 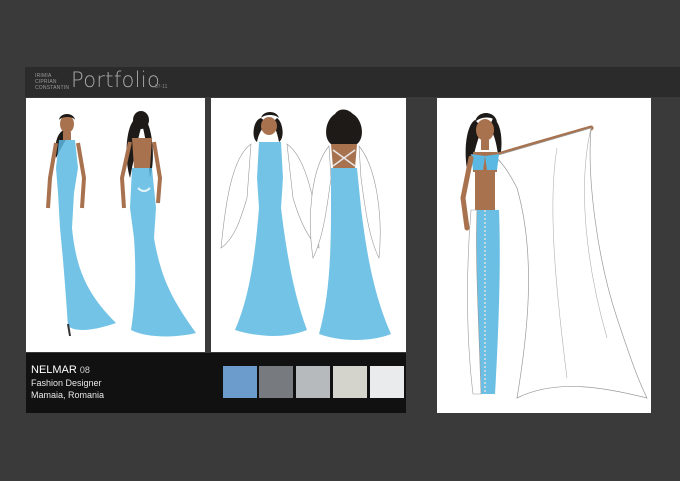 What do you see at coordinates (121, 224) in the screenshot?
I see `sketch-mermaid-gown-illustration` at bounding box center [121, 224].